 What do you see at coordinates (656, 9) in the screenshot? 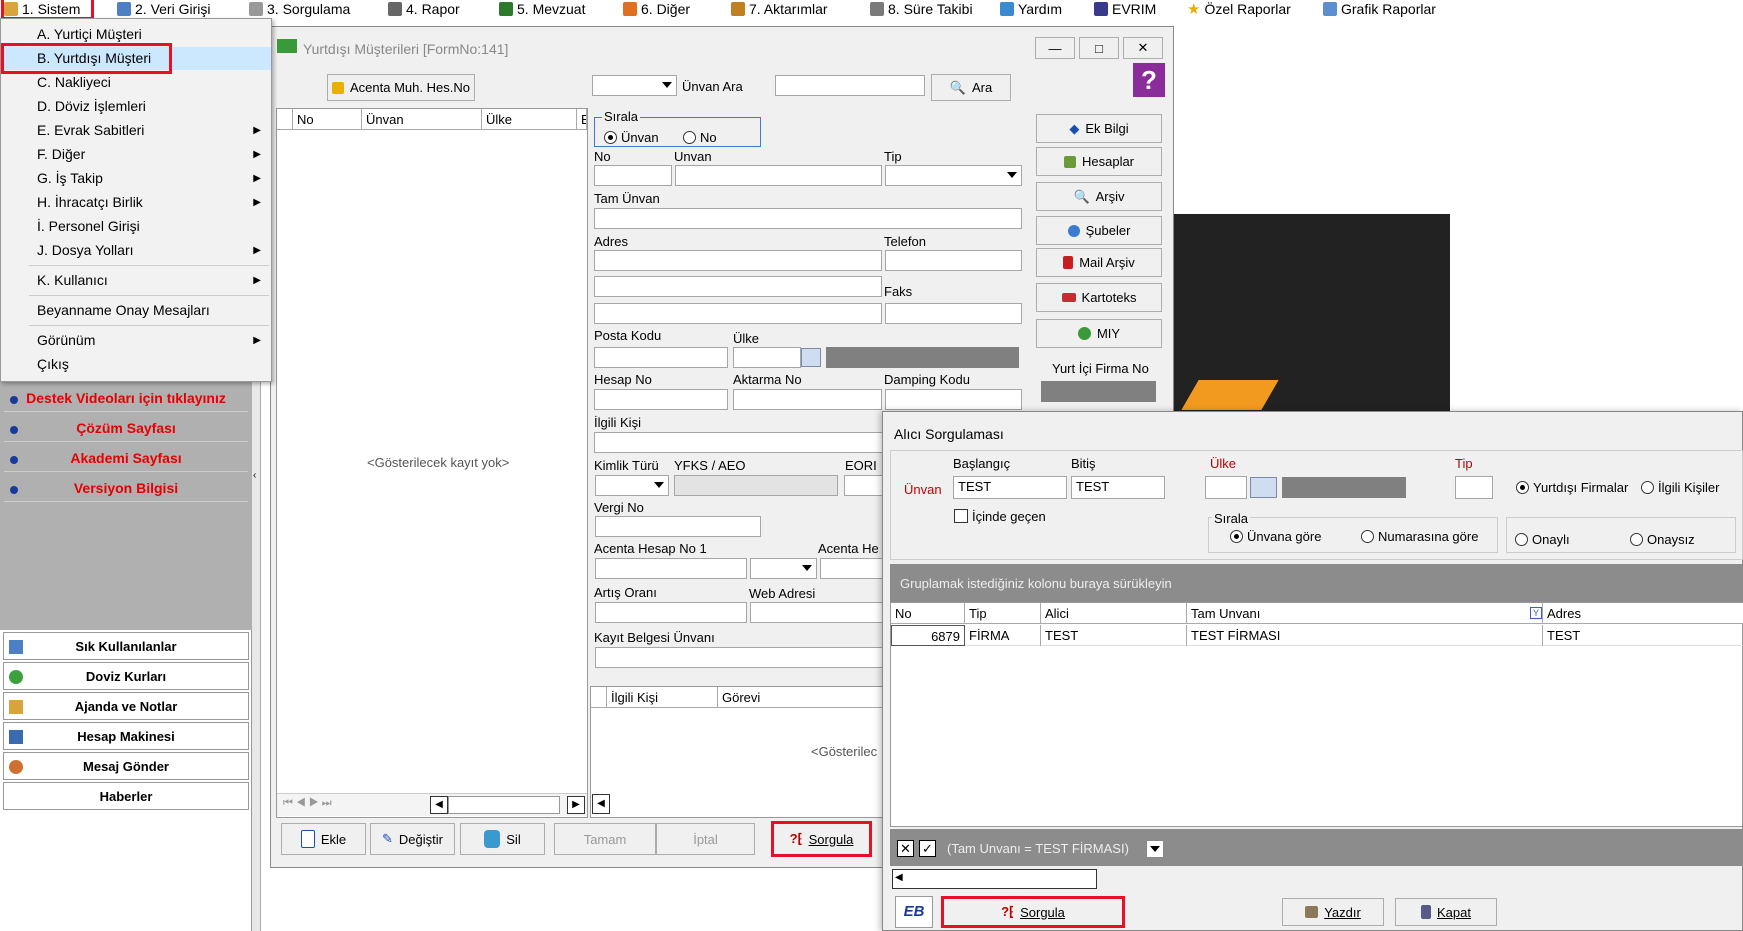
I see `menu-diger: 6. Diğer` at bounding box center [656, 9].